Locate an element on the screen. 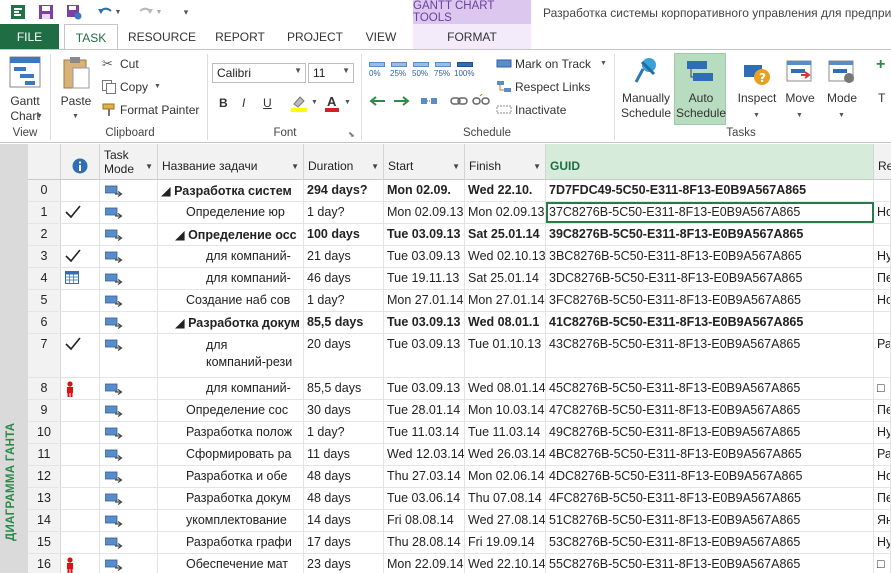  row-id-cell: 14 is located at coordinates (44, 520).